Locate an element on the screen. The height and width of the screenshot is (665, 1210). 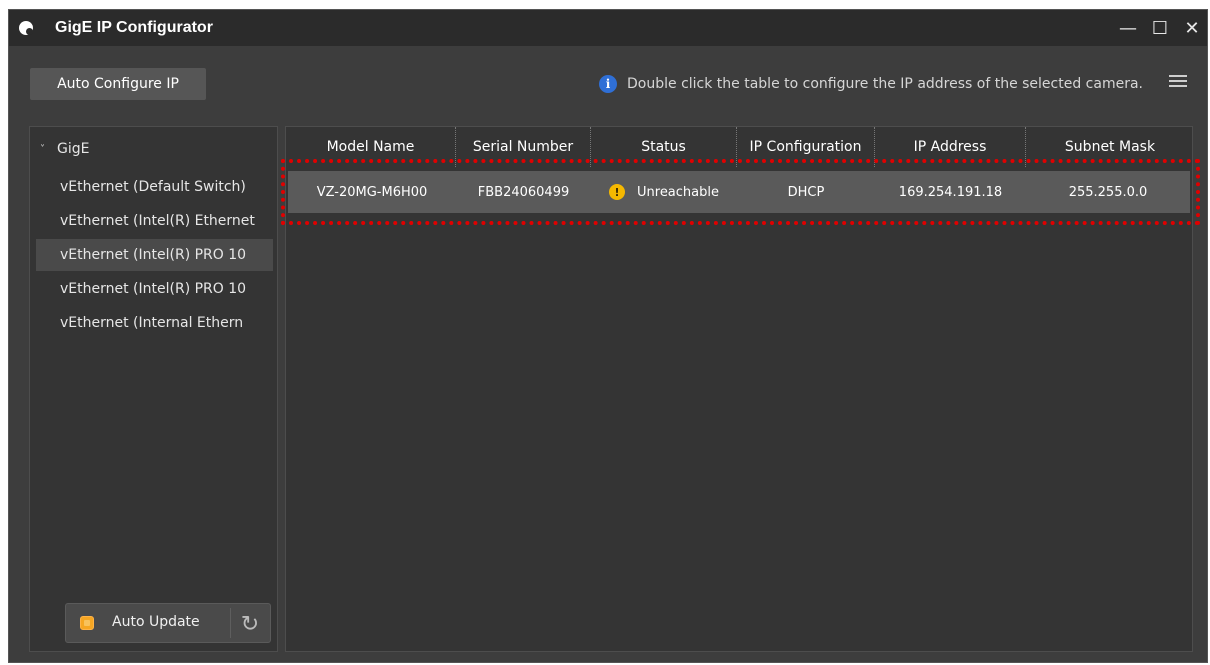
auto-configure-ip-button: Auto Configure IP is located at coordinates (118, 84).